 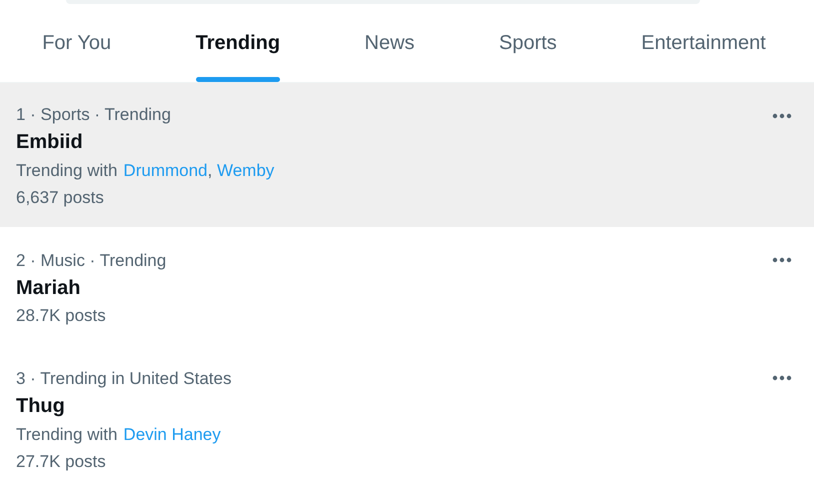 What do you see at coordinates (49, 288) in the screenshot?
I see `trend-title: Mariah` at bounding box center [49, 288].